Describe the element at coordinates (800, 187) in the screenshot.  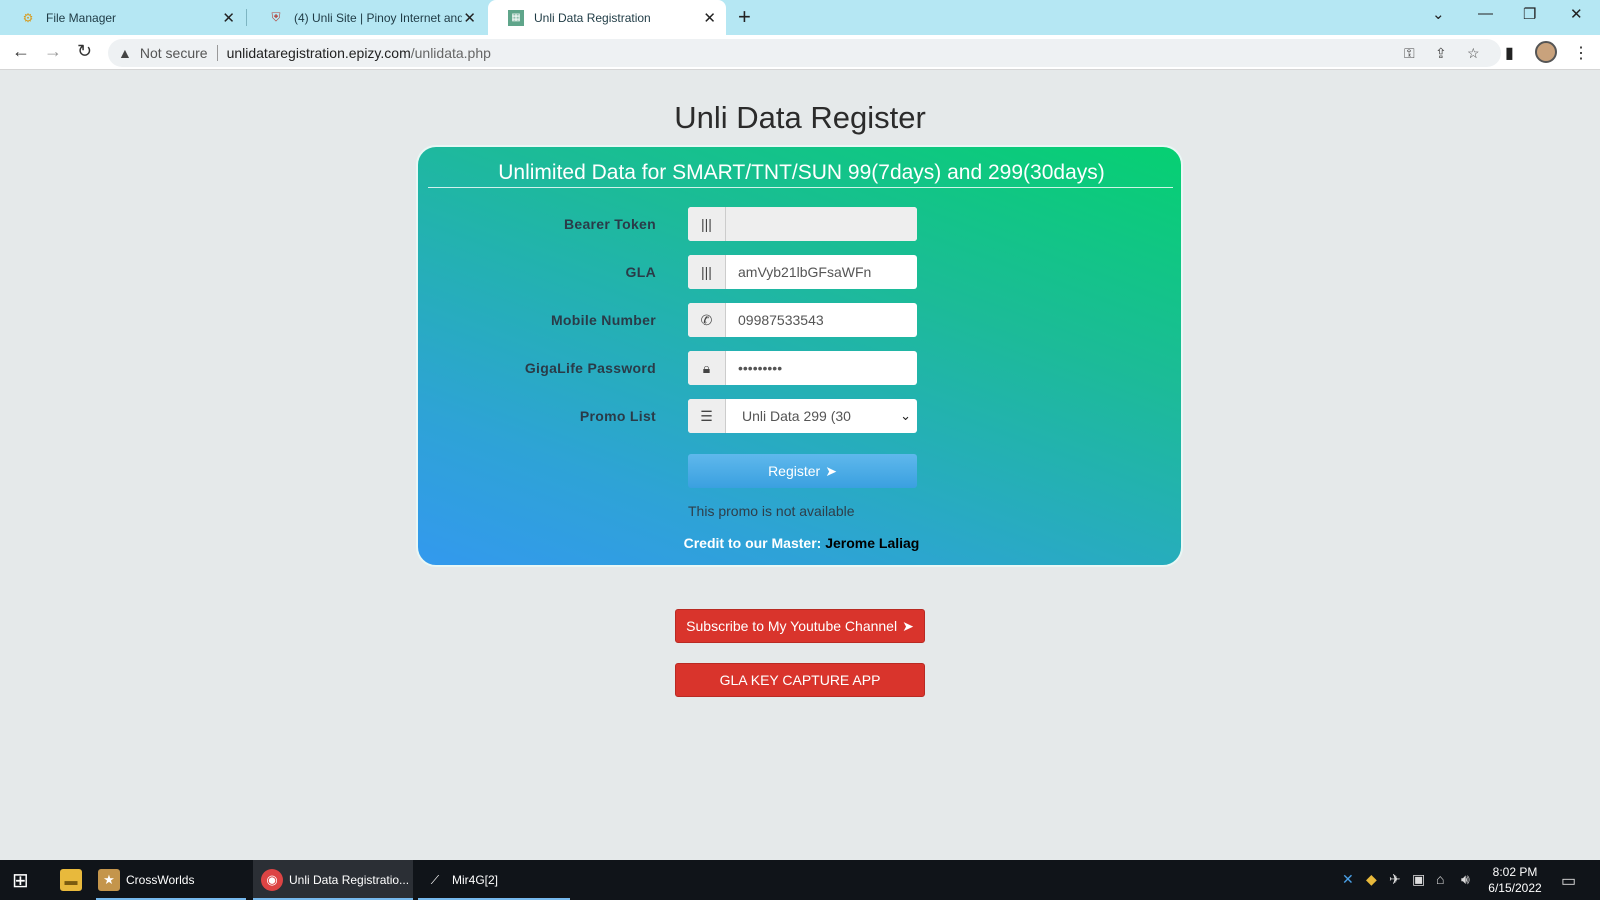
I see `heading-divider` at that location.